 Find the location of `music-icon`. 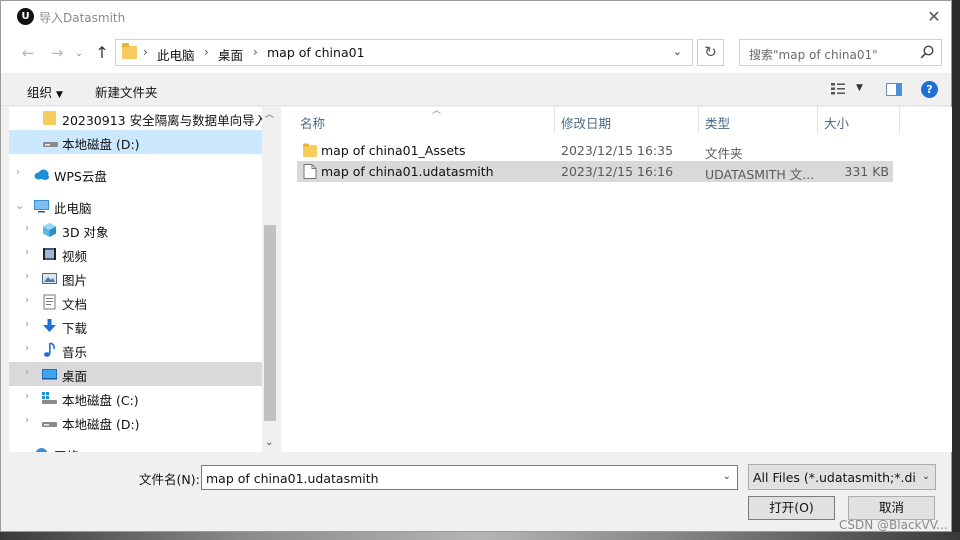

music-icon is located at coordinates (49, 349).